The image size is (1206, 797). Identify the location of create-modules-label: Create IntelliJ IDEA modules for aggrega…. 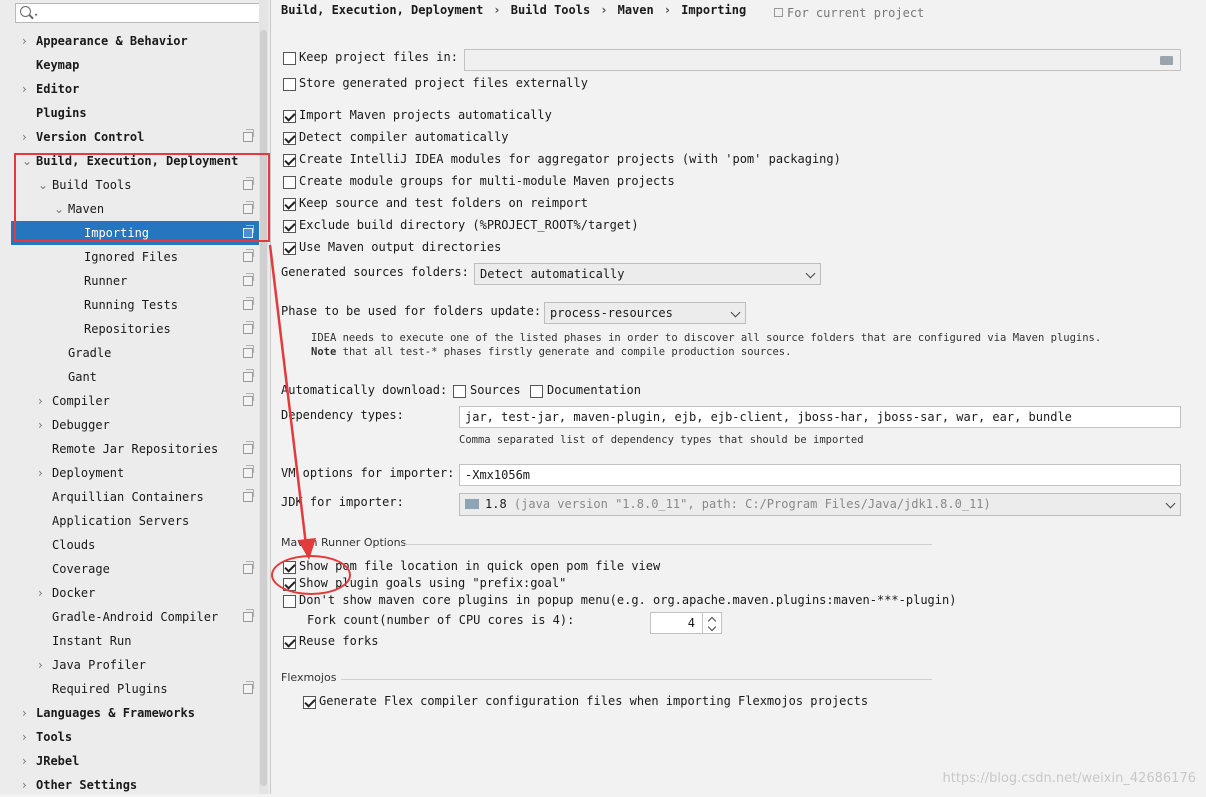
(570, 159).